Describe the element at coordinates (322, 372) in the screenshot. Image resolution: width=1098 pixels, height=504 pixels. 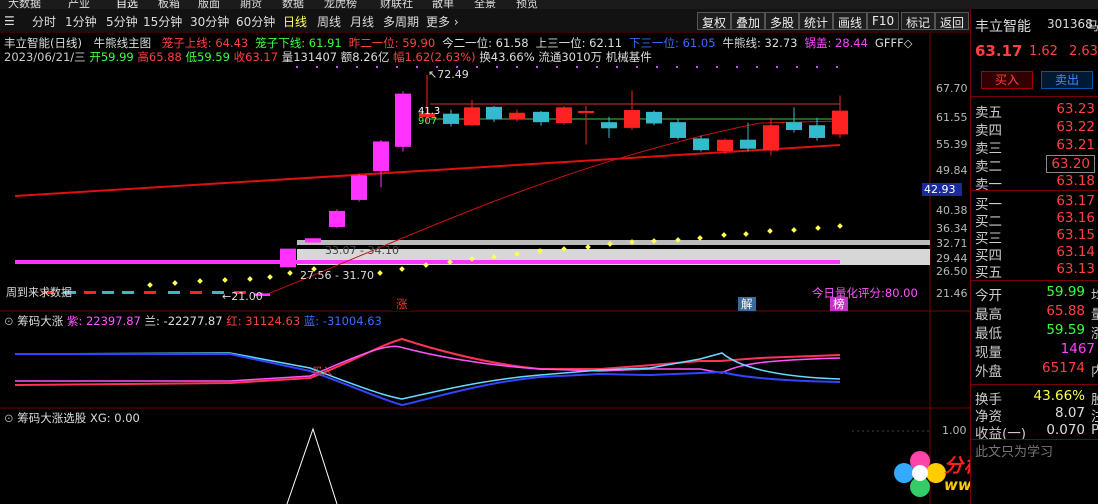
I see `panel2-buy-label: 买入` at that location.